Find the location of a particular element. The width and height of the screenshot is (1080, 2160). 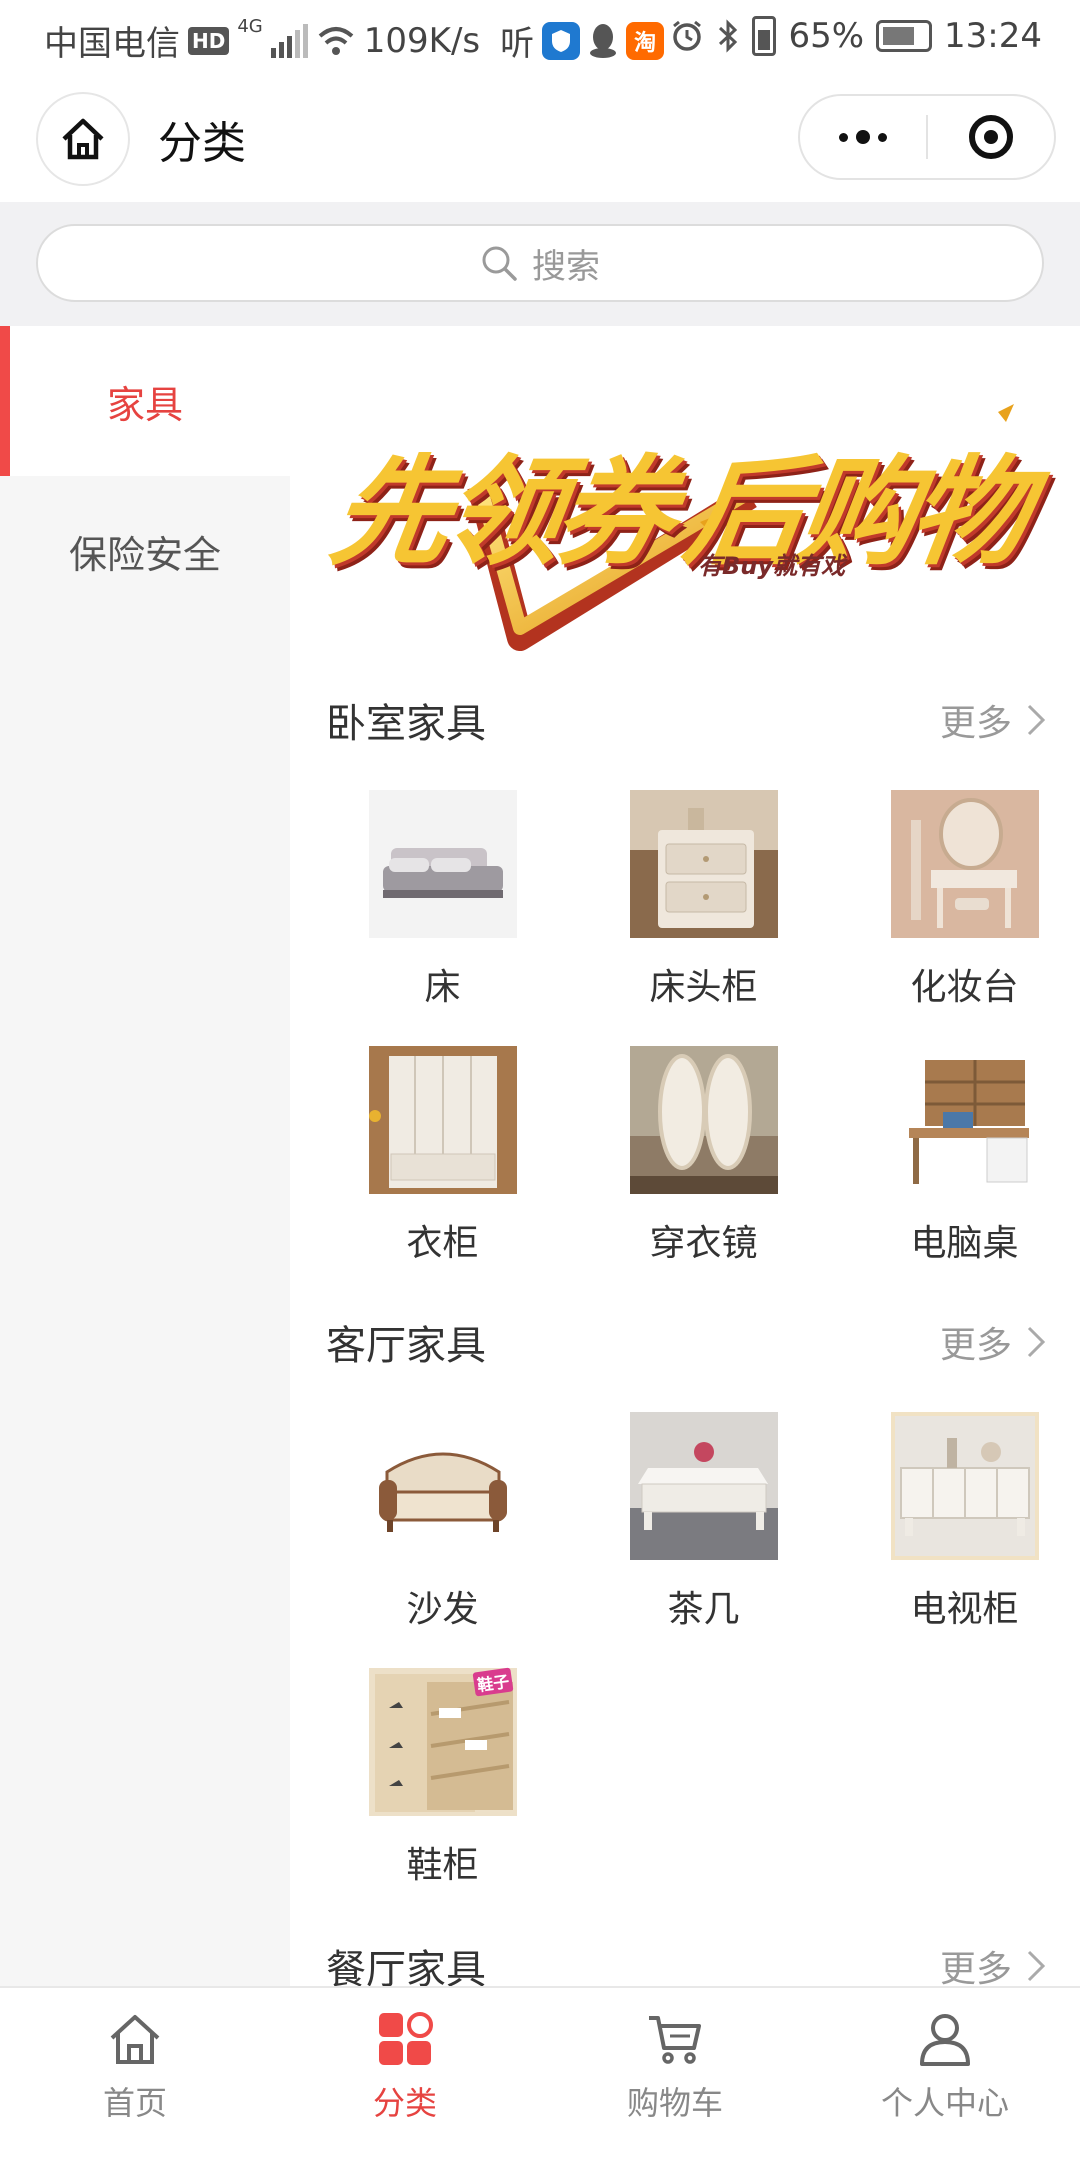

item-name: 床 is located at coordinates (442, 987).